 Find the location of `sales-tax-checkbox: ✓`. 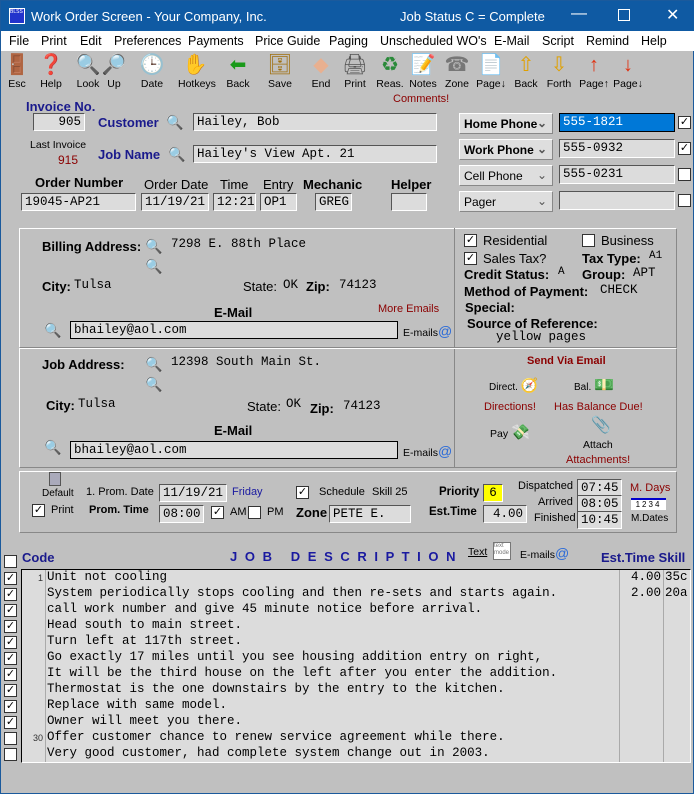

sales-tax-checkbox: ✓ is located at coordinates (470, 258).